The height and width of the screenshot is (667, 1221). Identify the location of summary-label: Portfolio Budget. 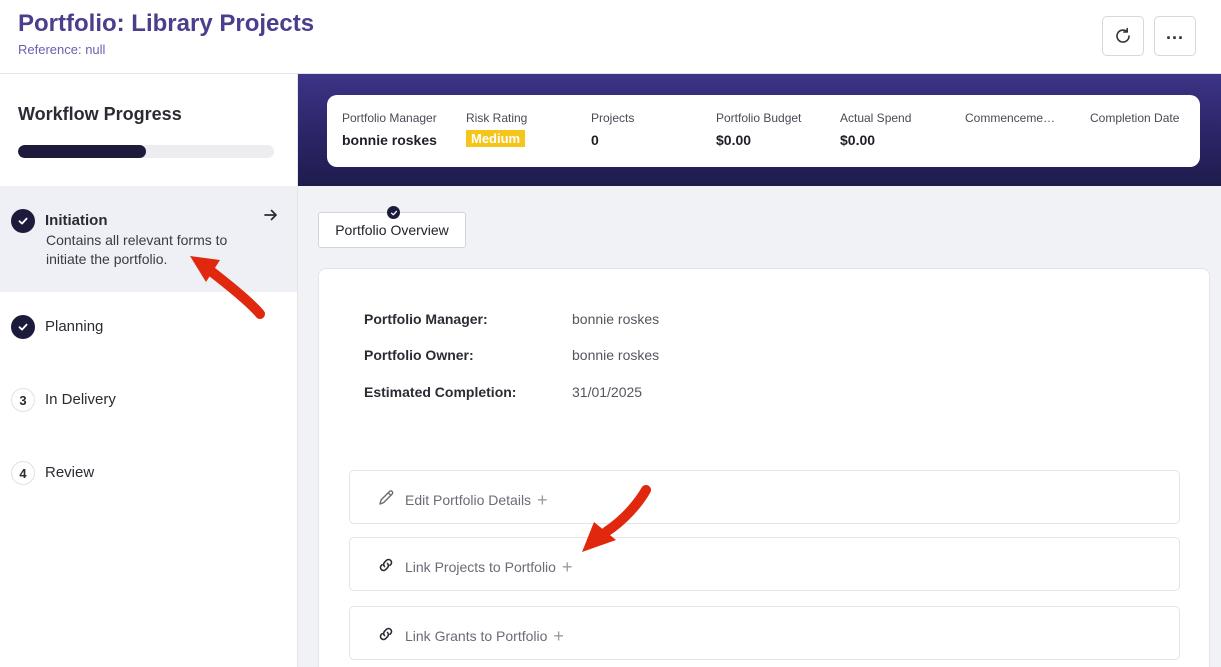
(759, 118).